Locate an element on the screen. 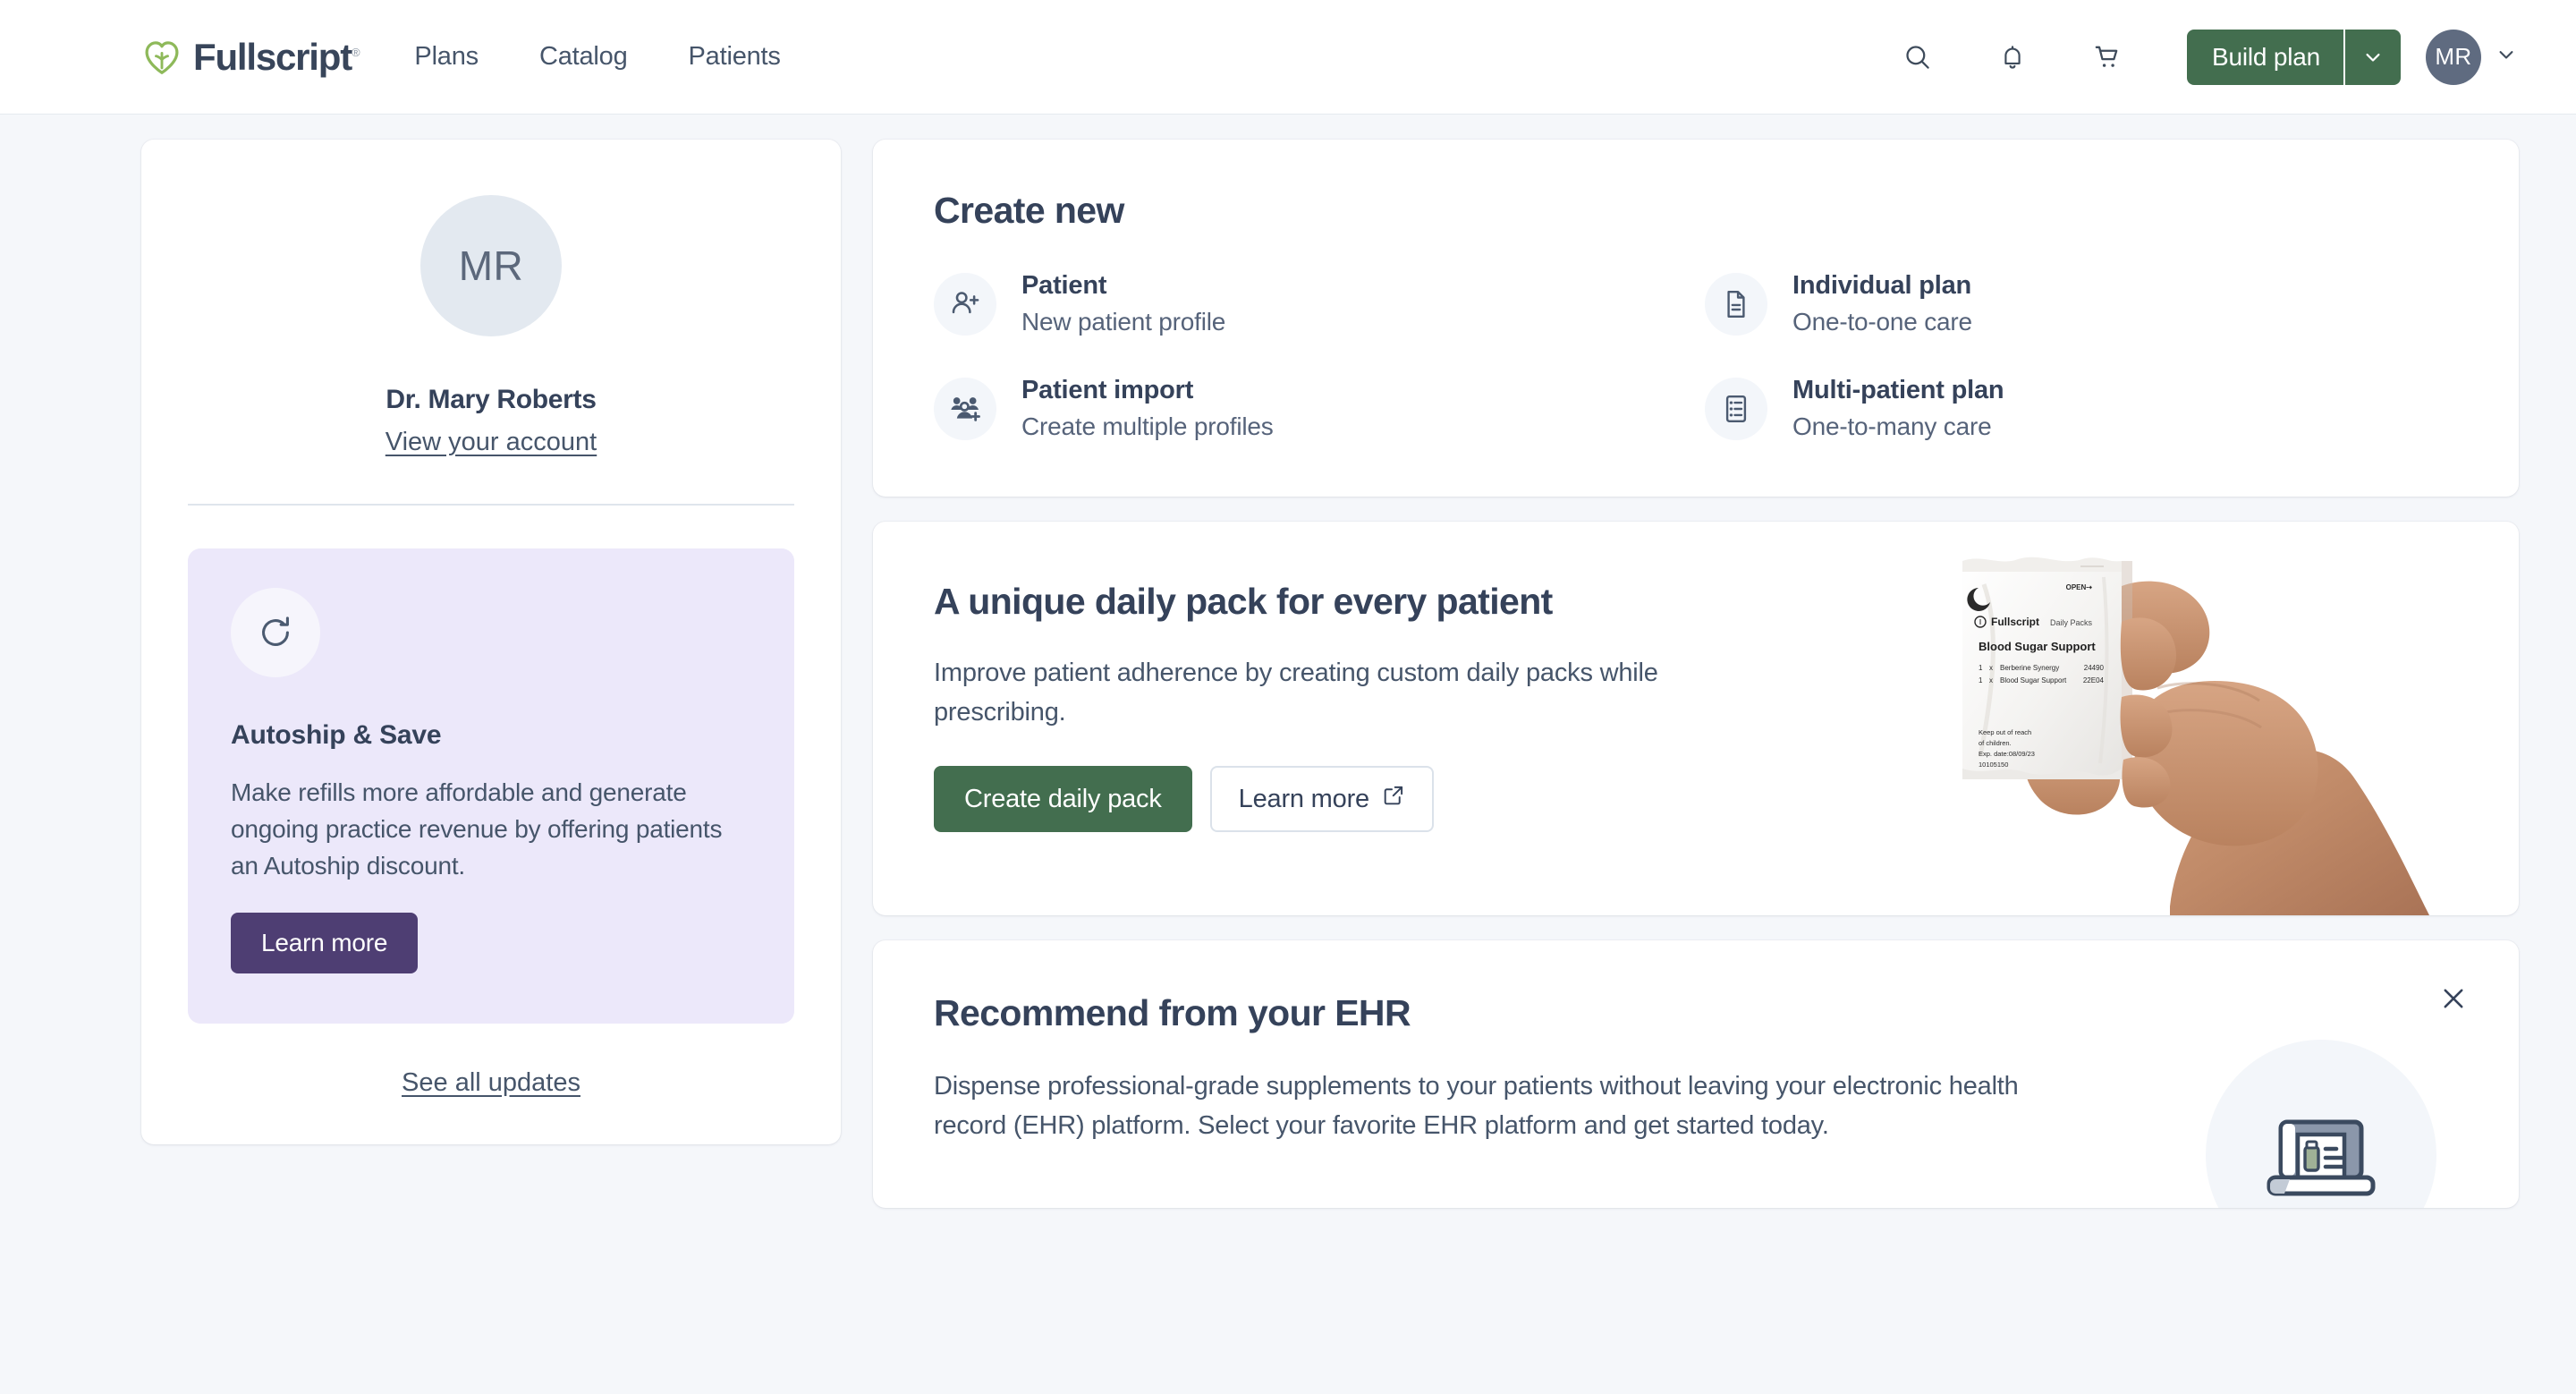  svg-text: of children. is located at coordinates (1995, 743).